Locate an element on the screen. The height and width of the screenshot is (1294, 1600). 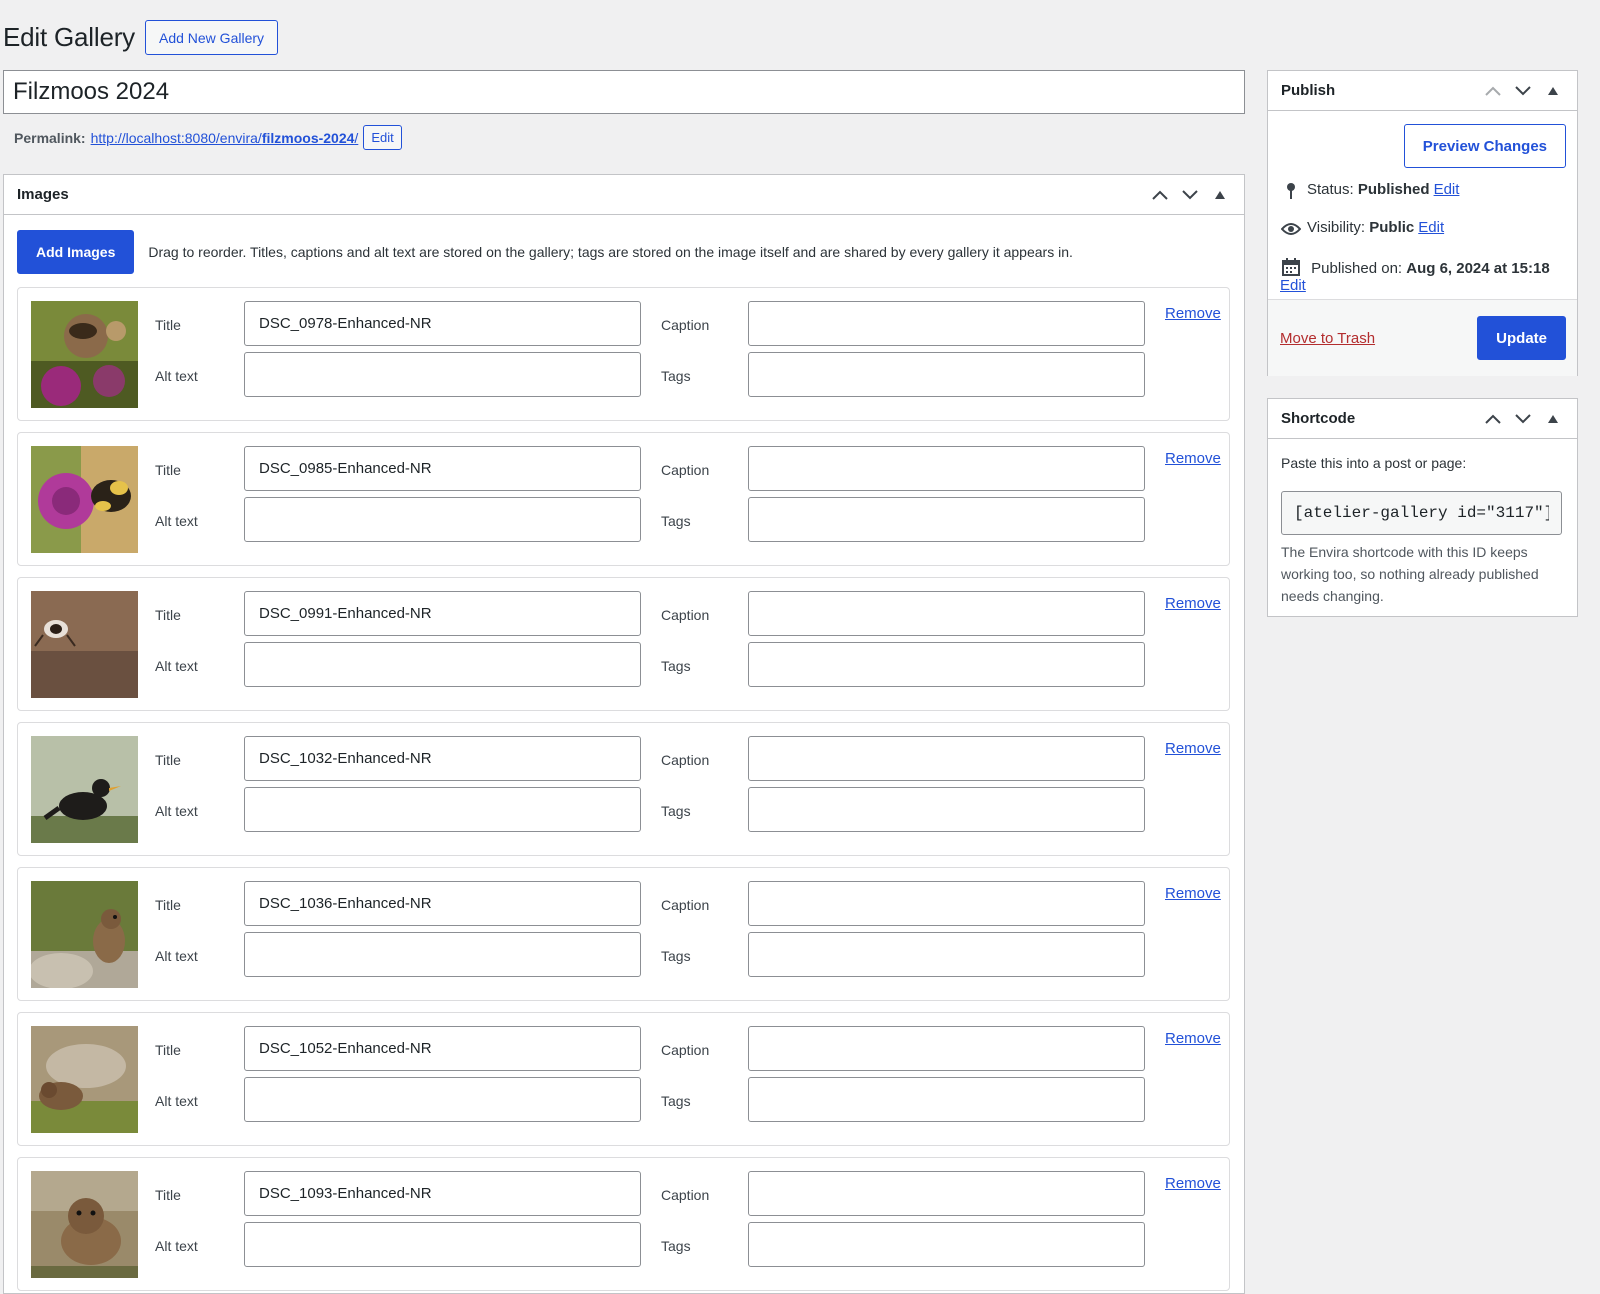
visibility-edit-link: Edit is located at coordinates (1431, 227).